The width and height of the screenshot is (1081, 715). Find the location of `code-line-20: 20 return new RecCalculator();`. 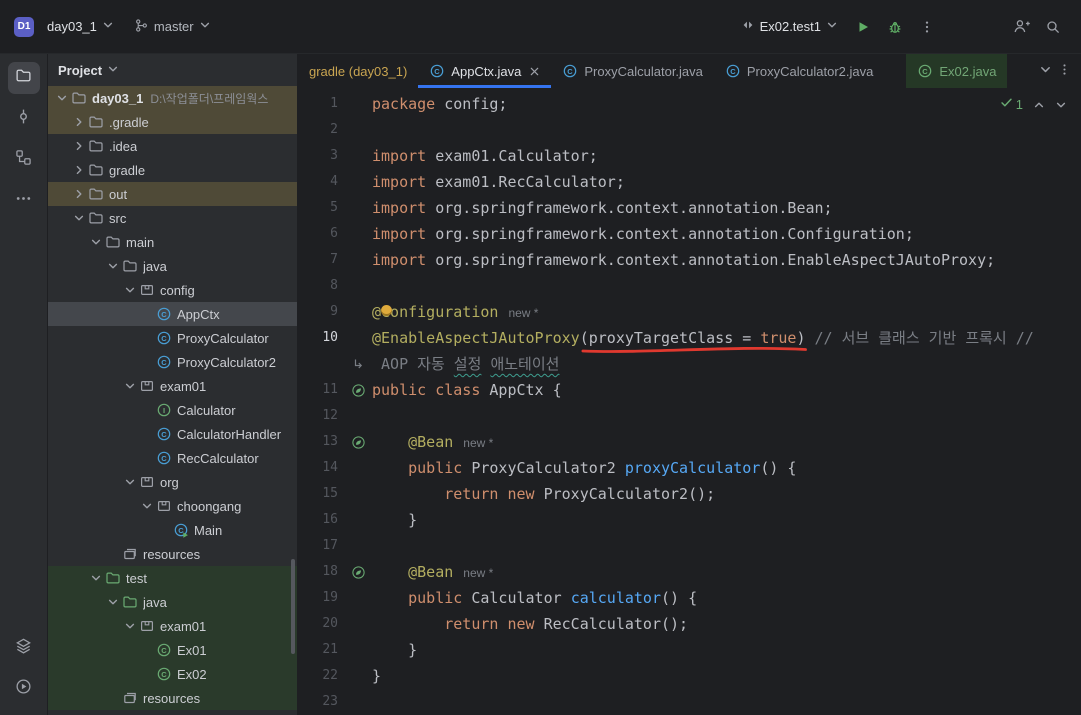

code-line-20: 20 return new RecCalculator(); is located at coordinates (689, 624).